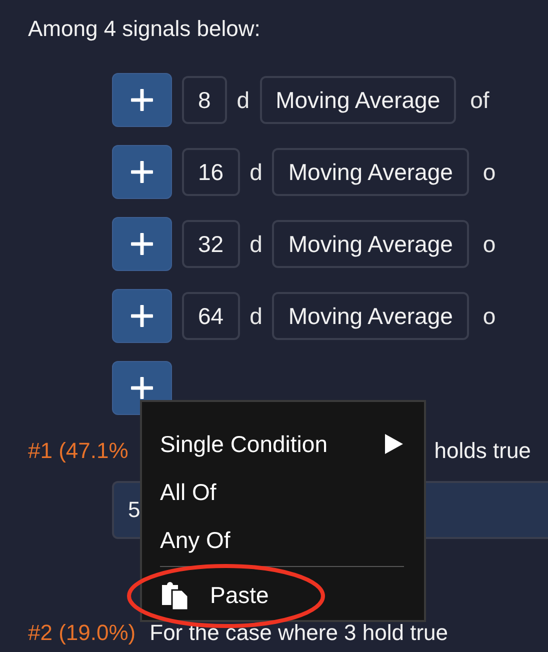 Image resolution: width=548 pixels, height=652 pixels. What do you see at coordinates (299, 633) in the screenshot?
I see `case-text: For the case where 3 hold true` at bounding box center [299, 633].